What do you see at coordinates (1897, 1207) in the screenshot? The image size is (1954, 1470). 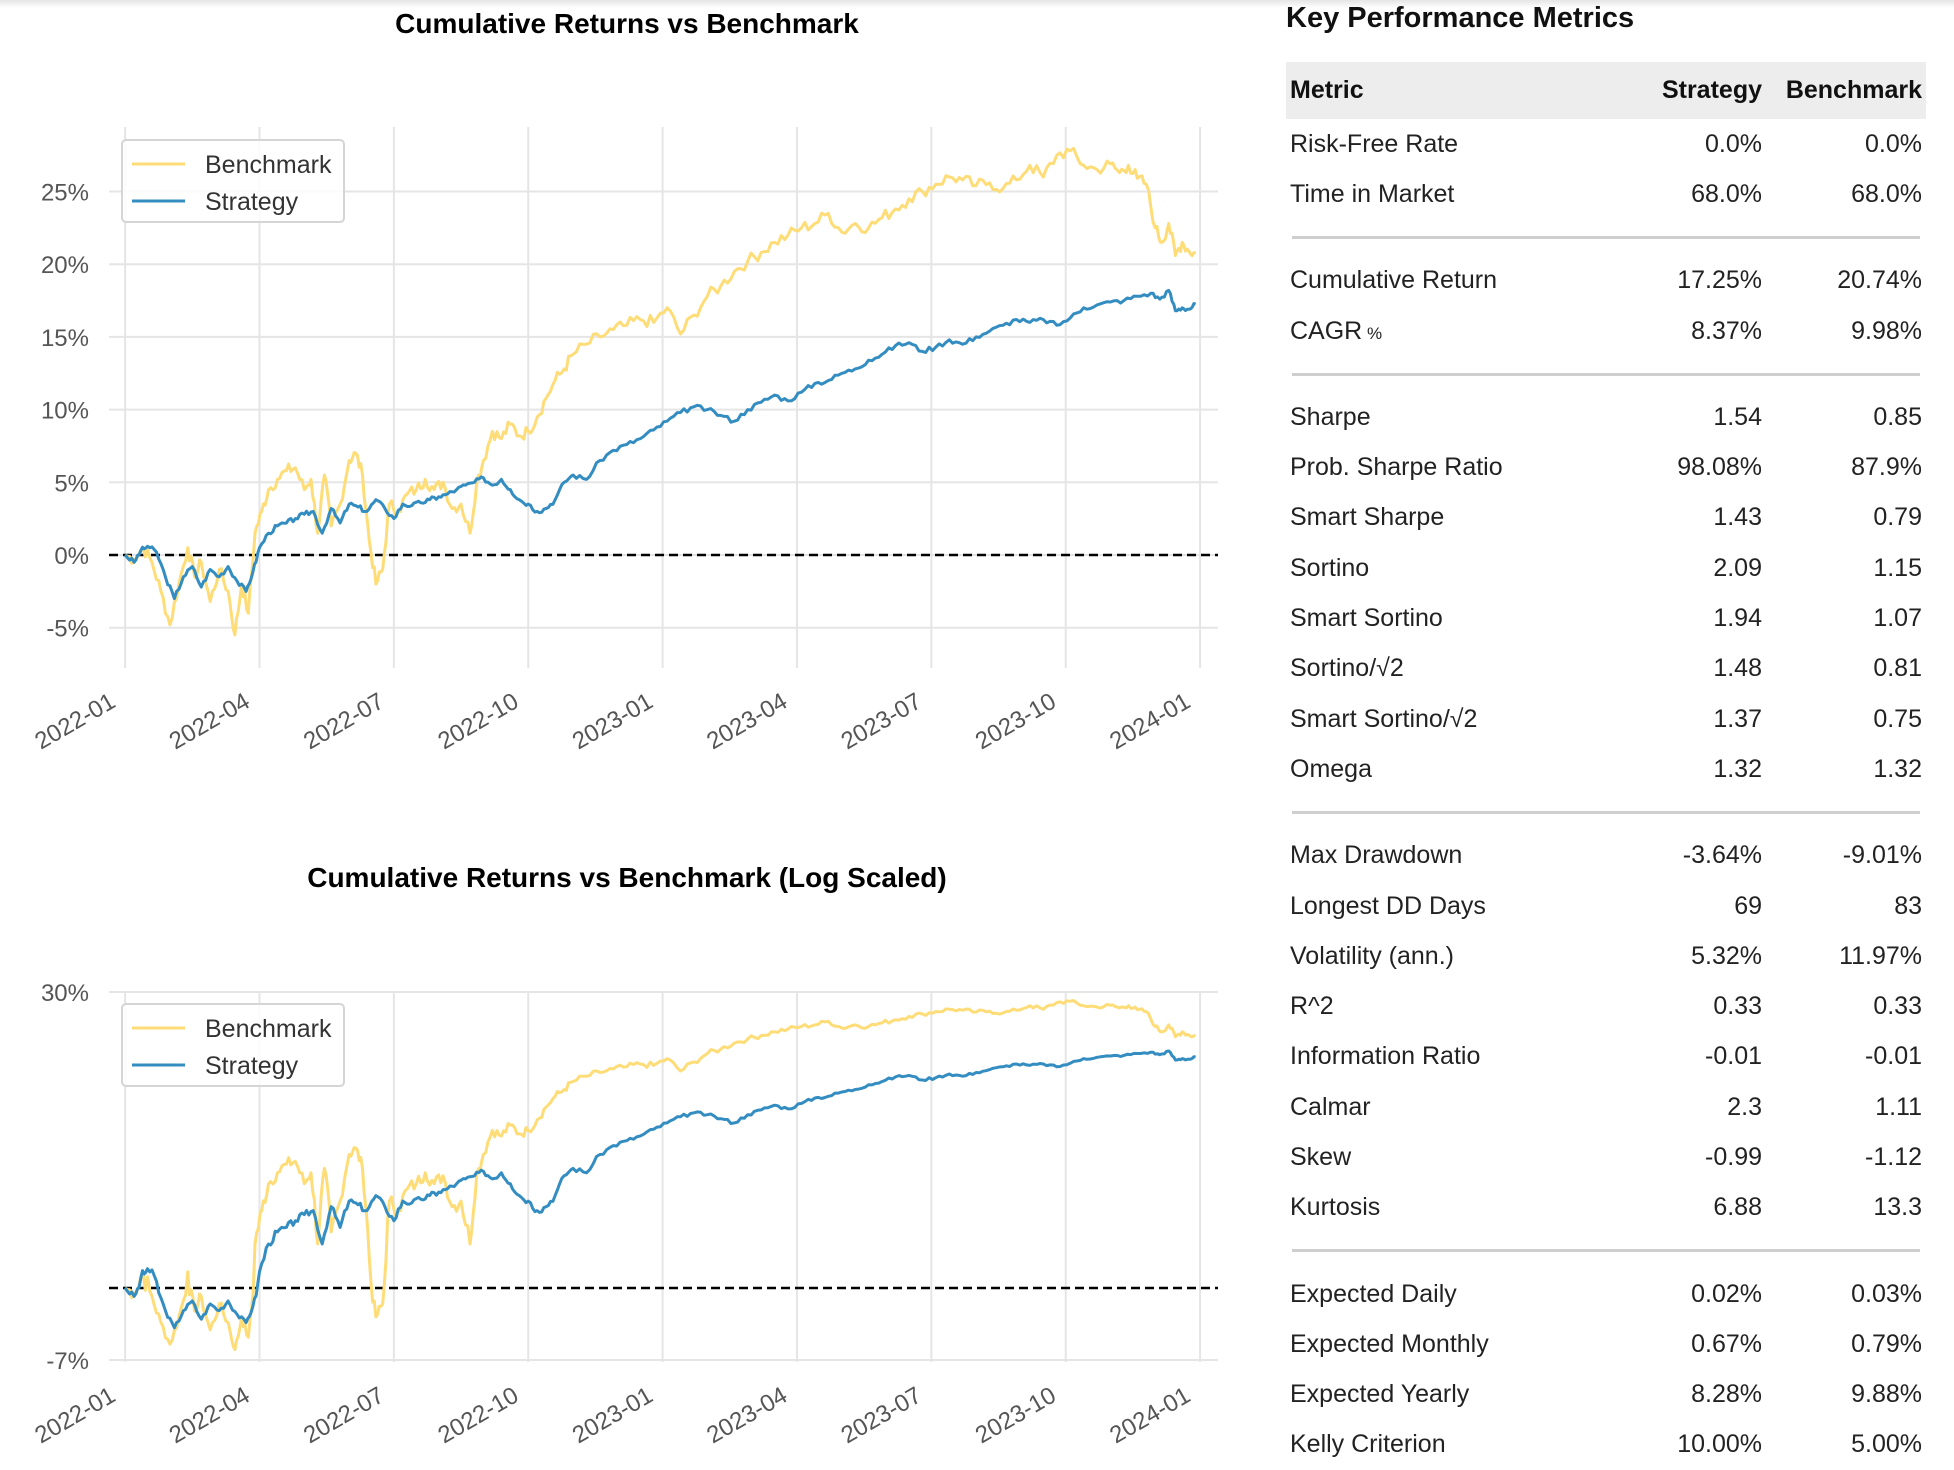 I see `benchmark-value-text: 13.3` at bounding box center [1897, 1207].